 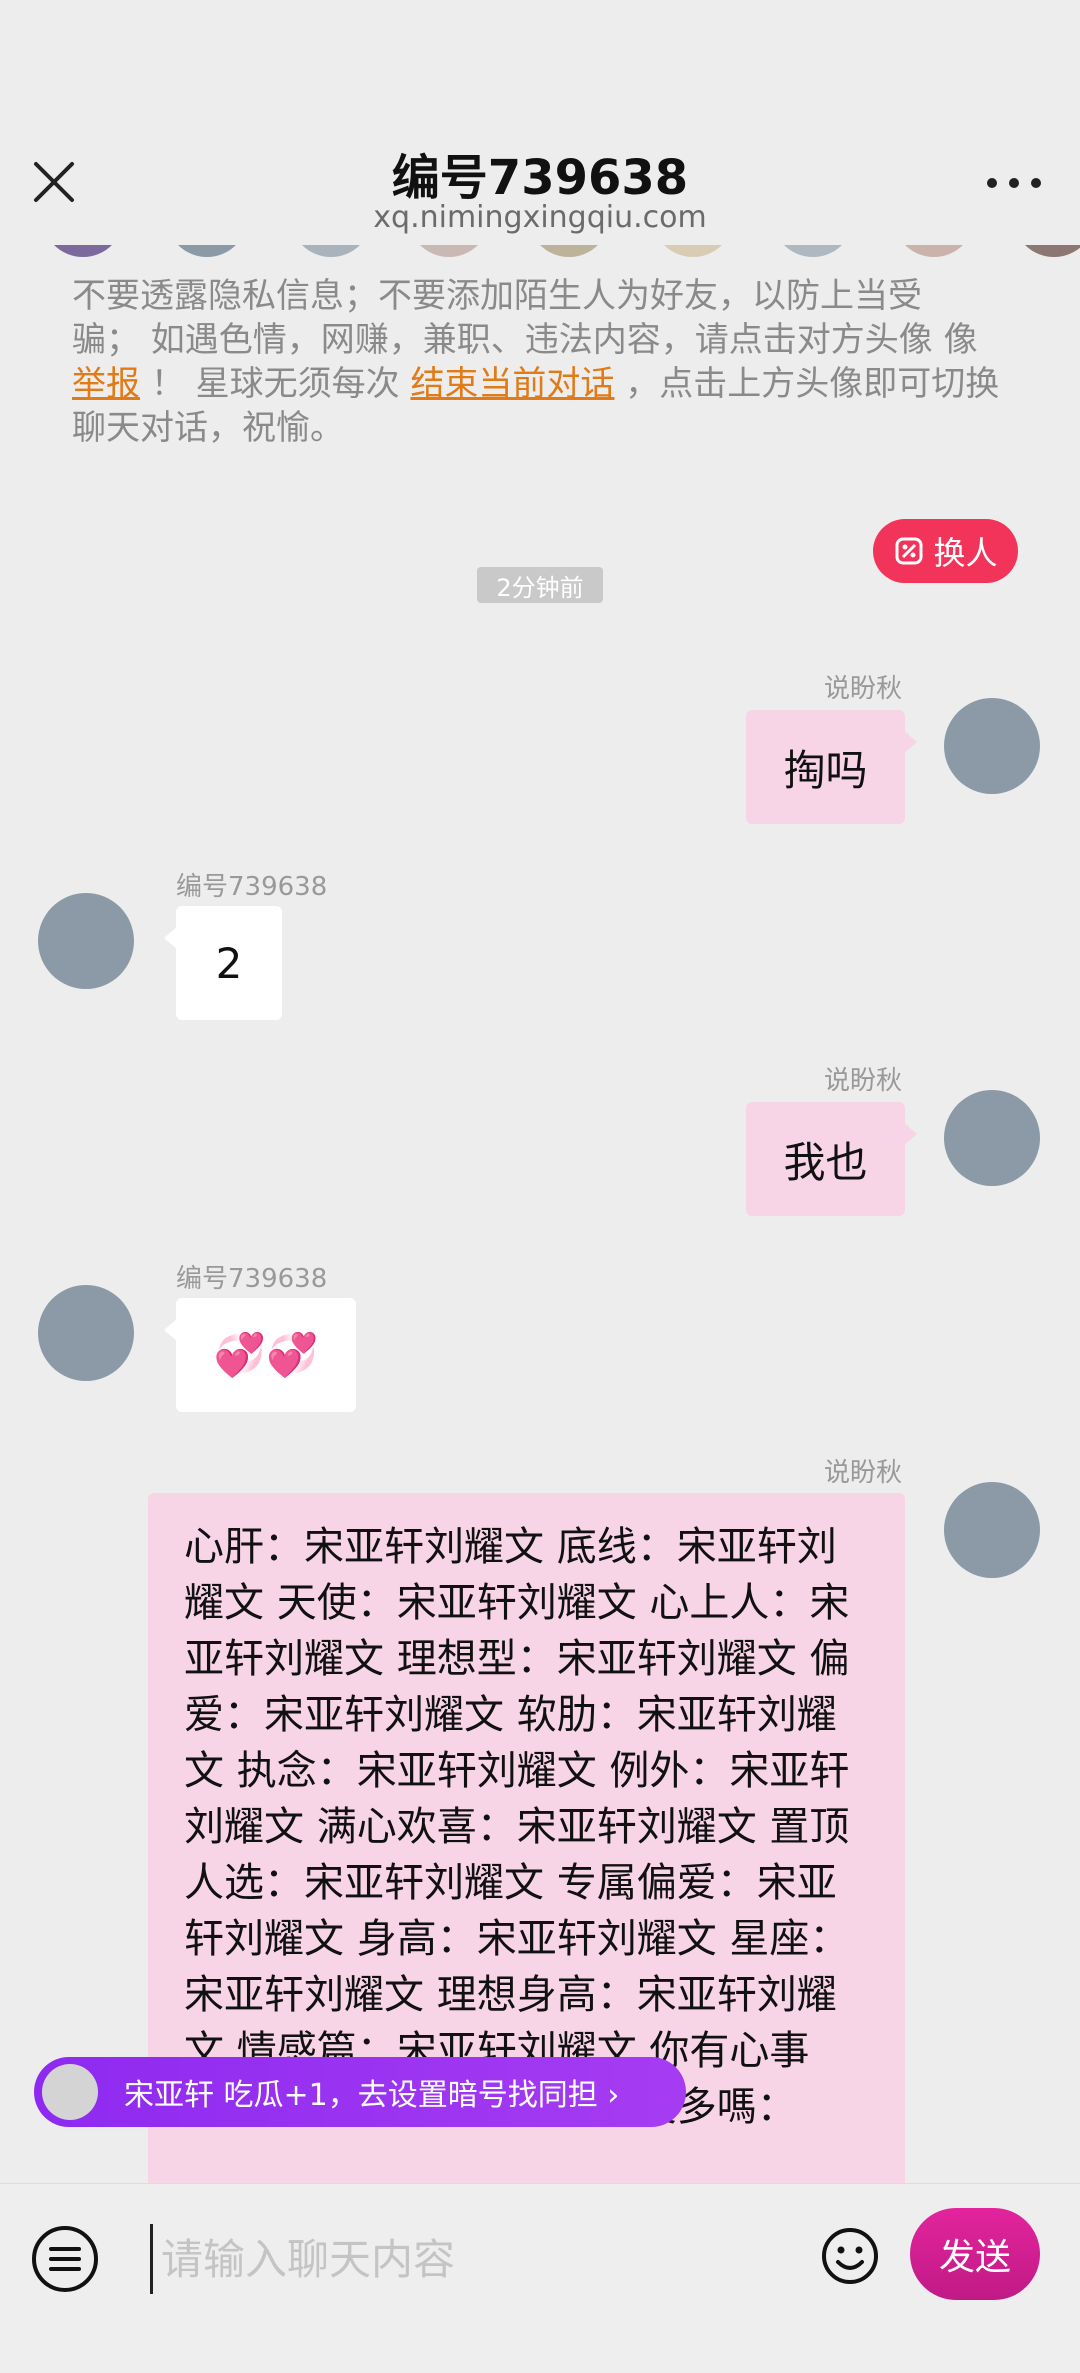 What do you see at coordinates (965, 553) in the screenshot?
I see `swap-button-label: 换人` at bounding box center [965, 553].